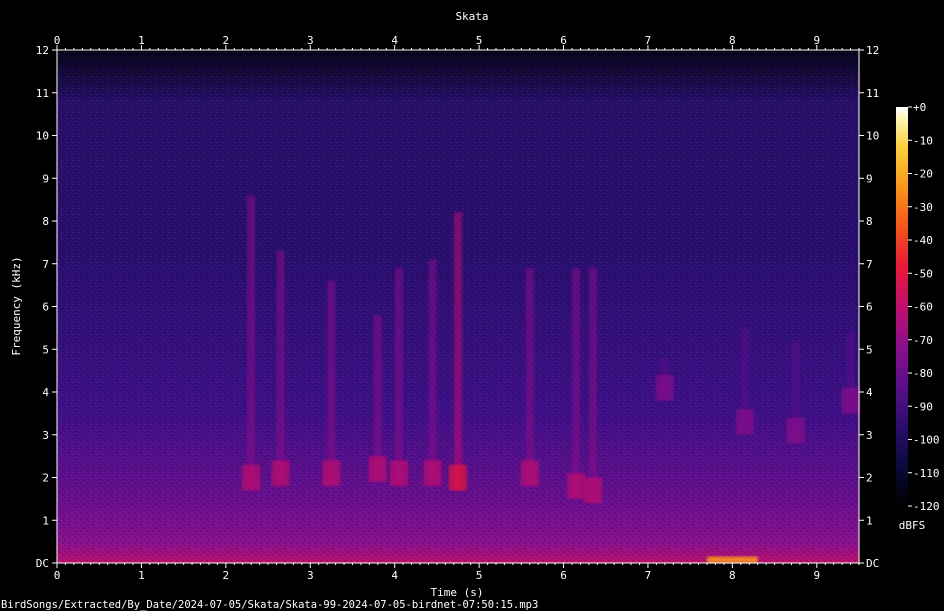 This screenshot has height=611, width=944. I want to click on x-tick-label-top: 6, so click(563, 40).